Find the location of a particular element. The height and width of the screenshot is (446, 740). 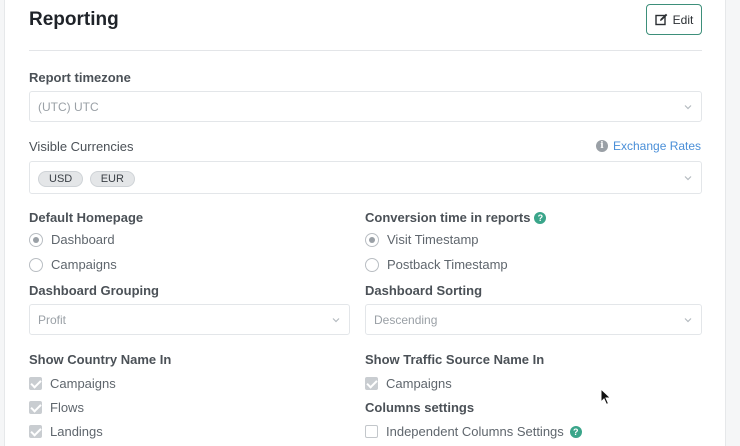

country-option-campaigns: Campaigns is located at coordinates (72, 383).